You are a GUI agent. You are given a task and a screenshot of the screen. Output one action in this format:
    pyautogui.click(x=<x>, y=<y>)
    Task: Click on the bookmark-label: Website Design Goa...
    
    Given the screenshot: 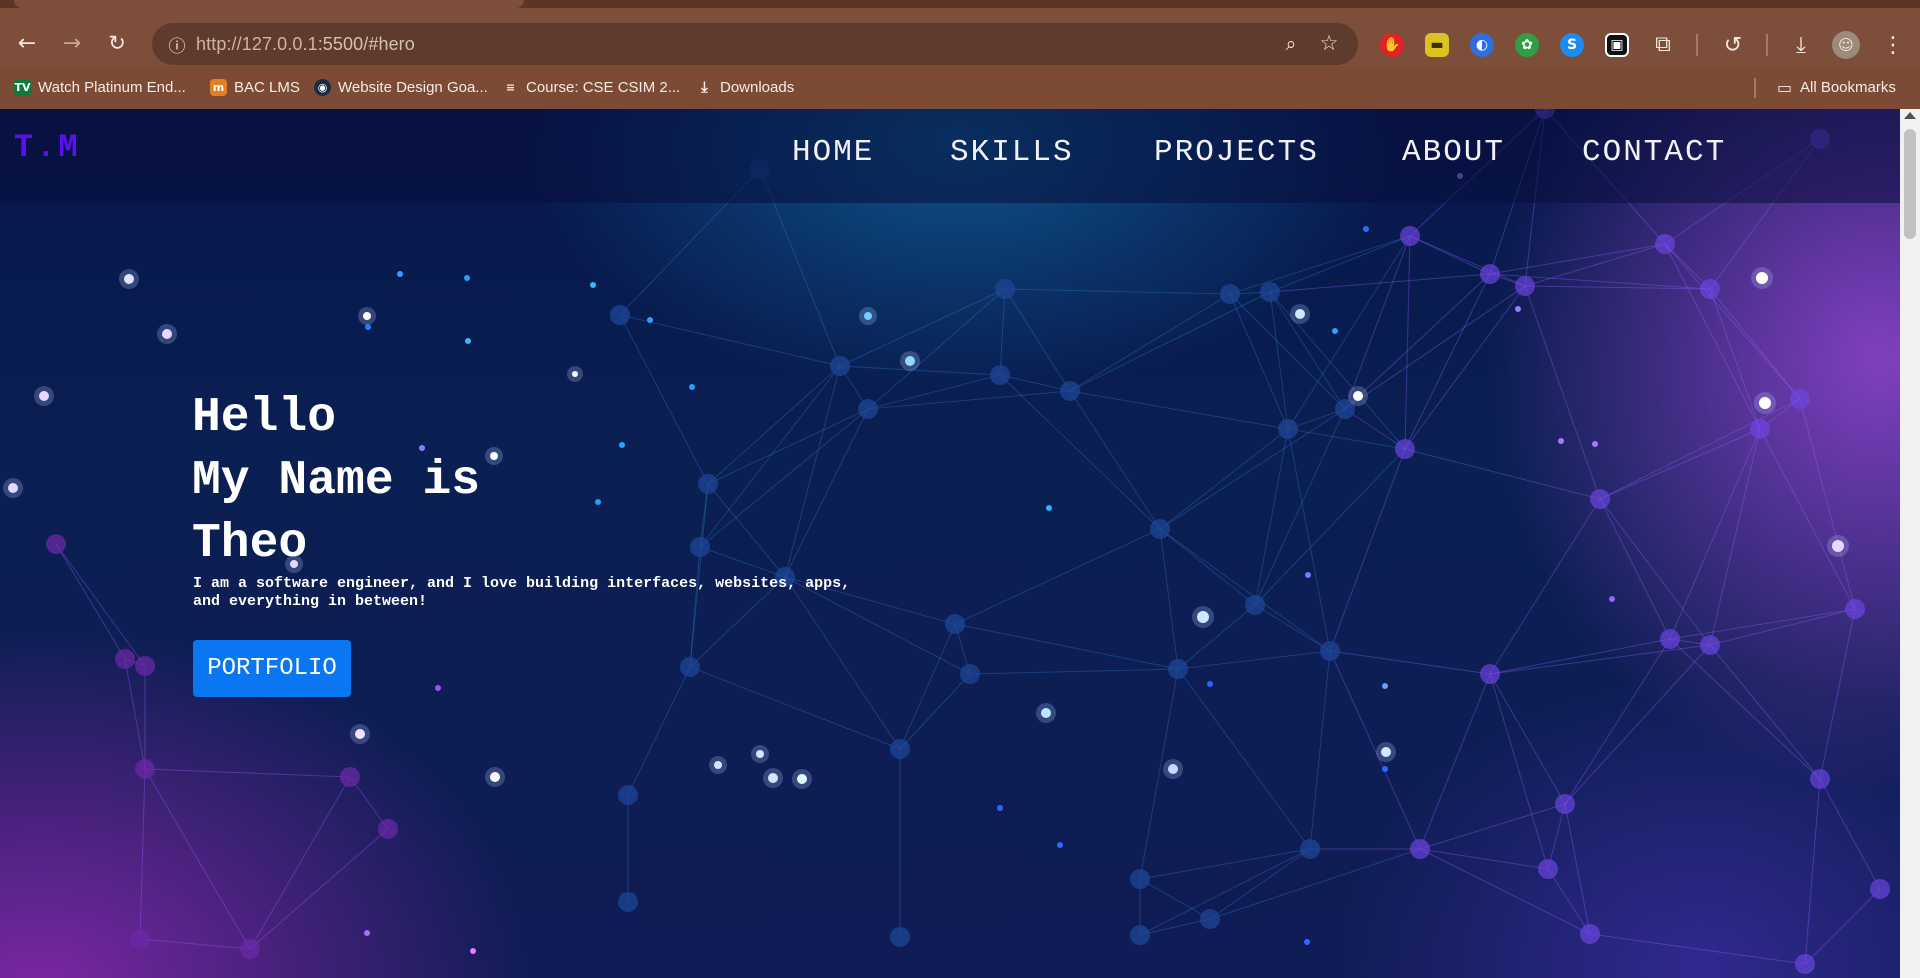 What is the action you would take?
    pyautogui.click(x=413, y=87)
    